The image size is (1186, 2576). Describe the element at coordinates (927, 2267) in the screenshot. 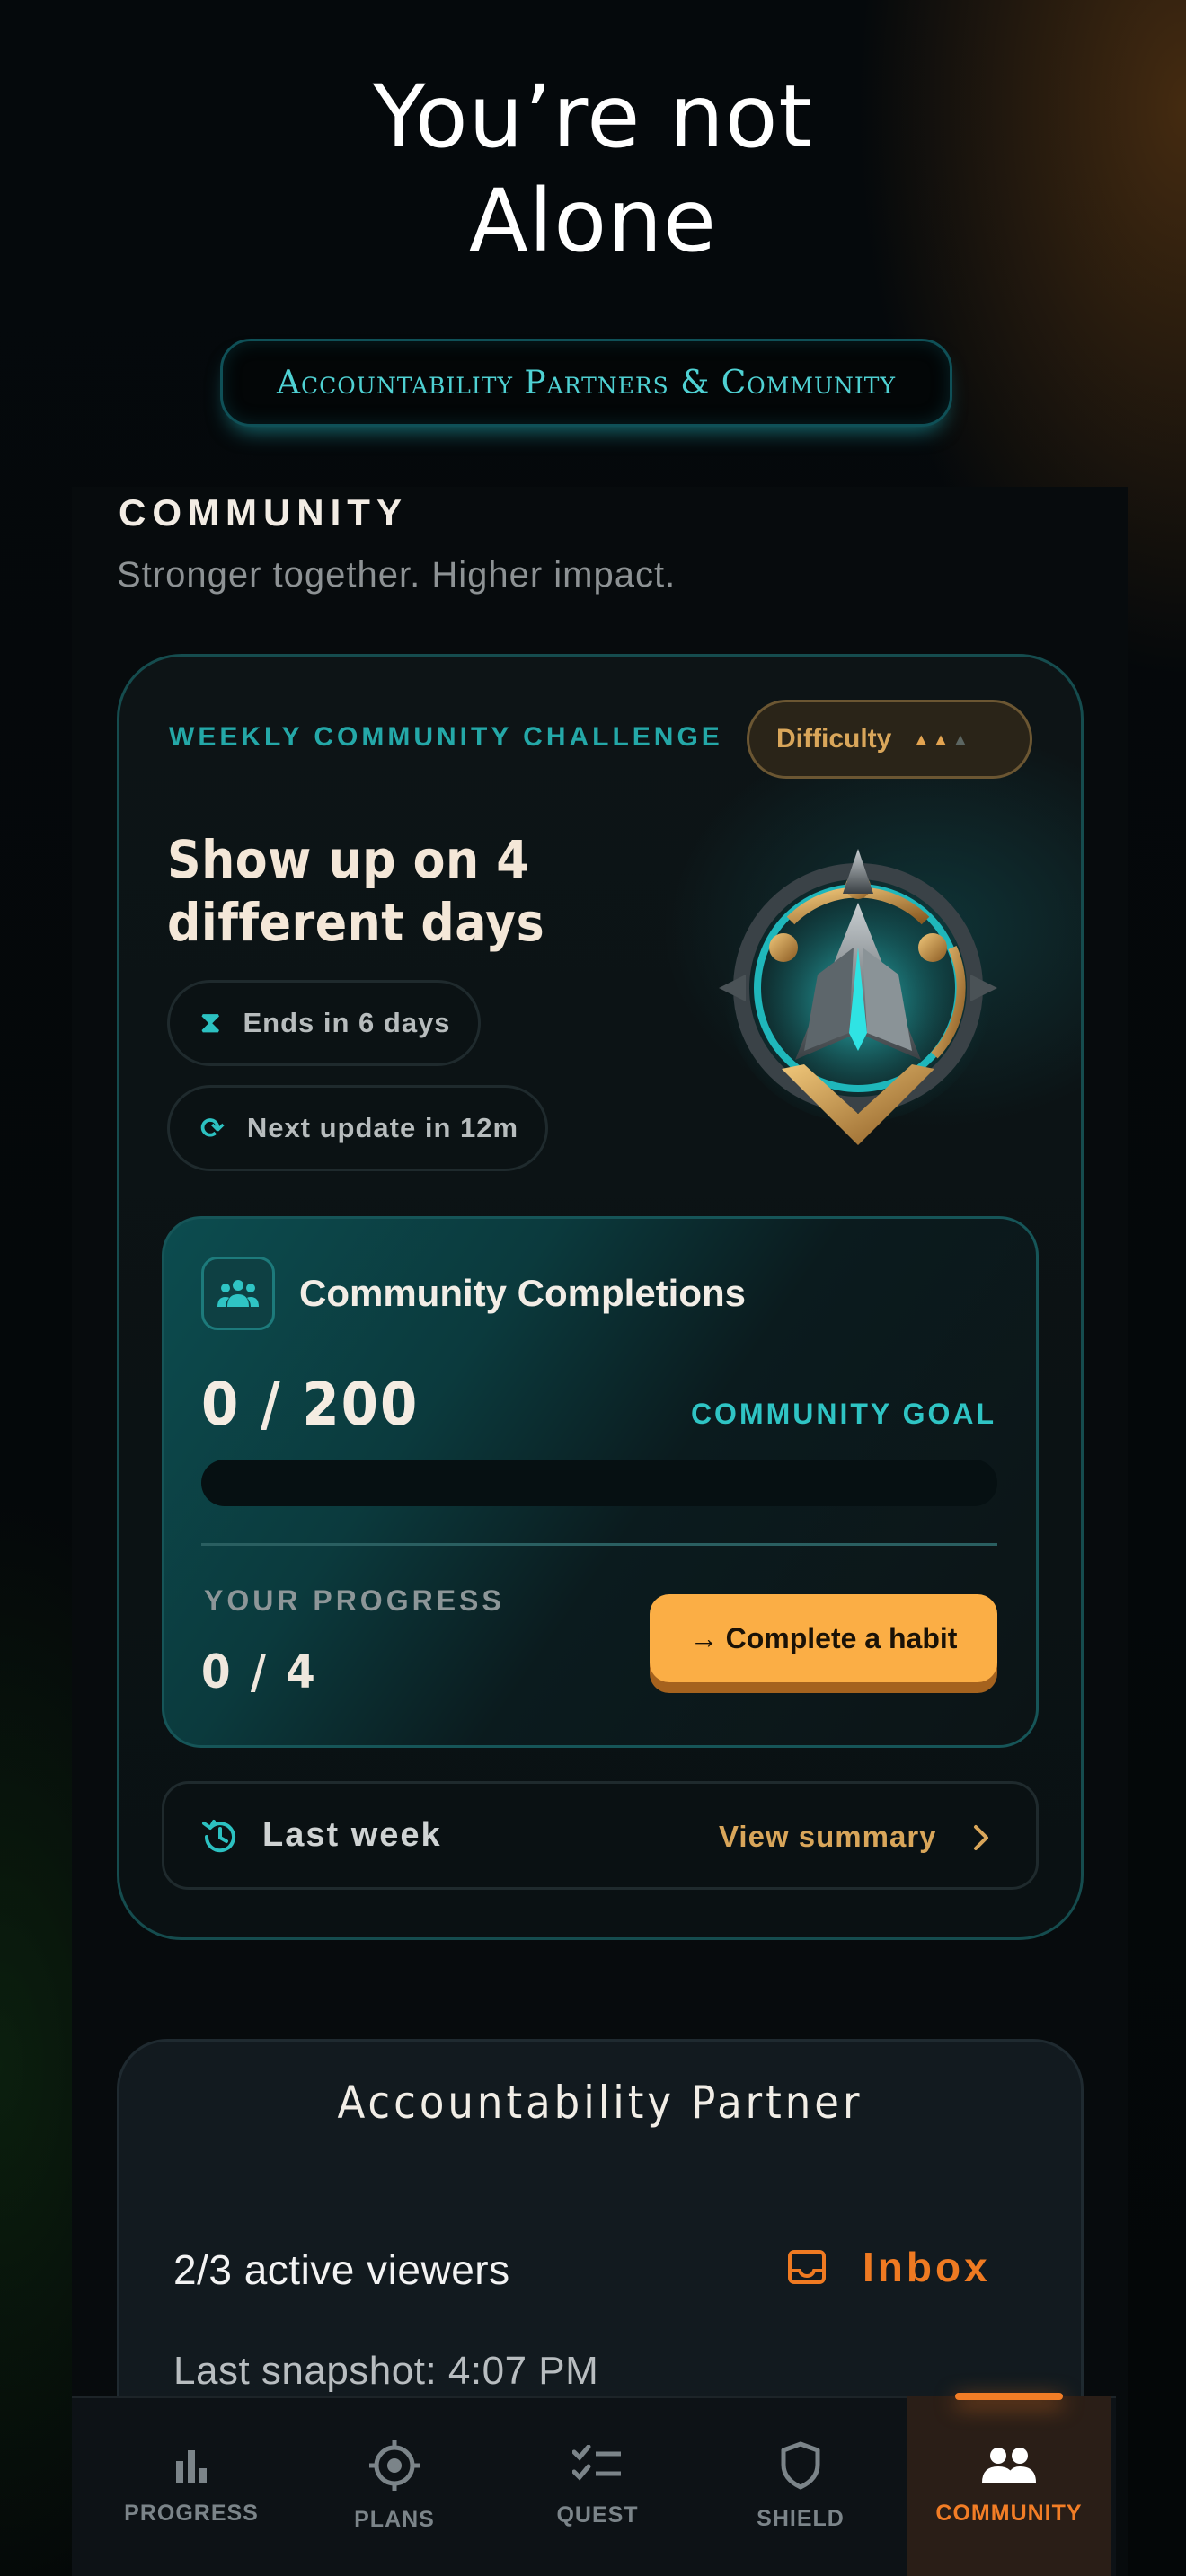

I see `inbox-label: Inbox` at that location.